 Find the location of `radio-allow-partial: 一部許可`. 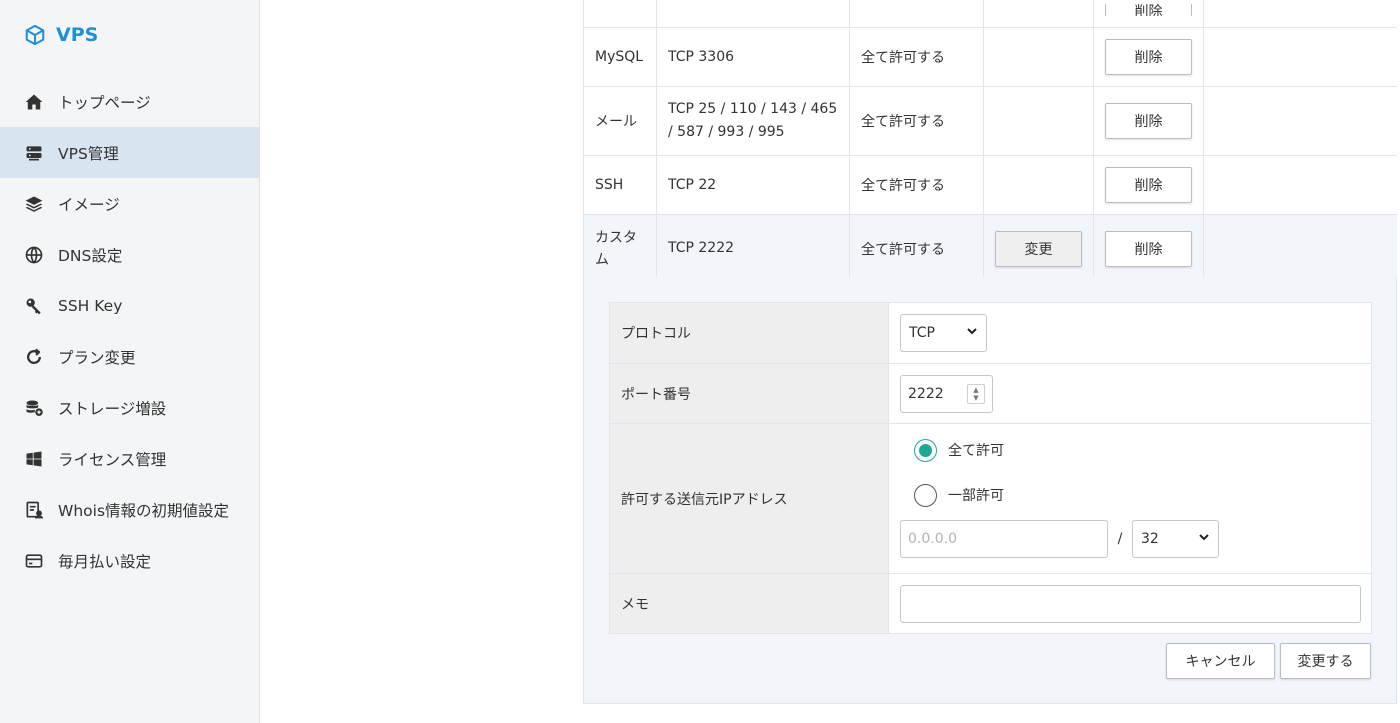

radio-allow-partial: 一部許可 is located at coordinates (1135, 495).